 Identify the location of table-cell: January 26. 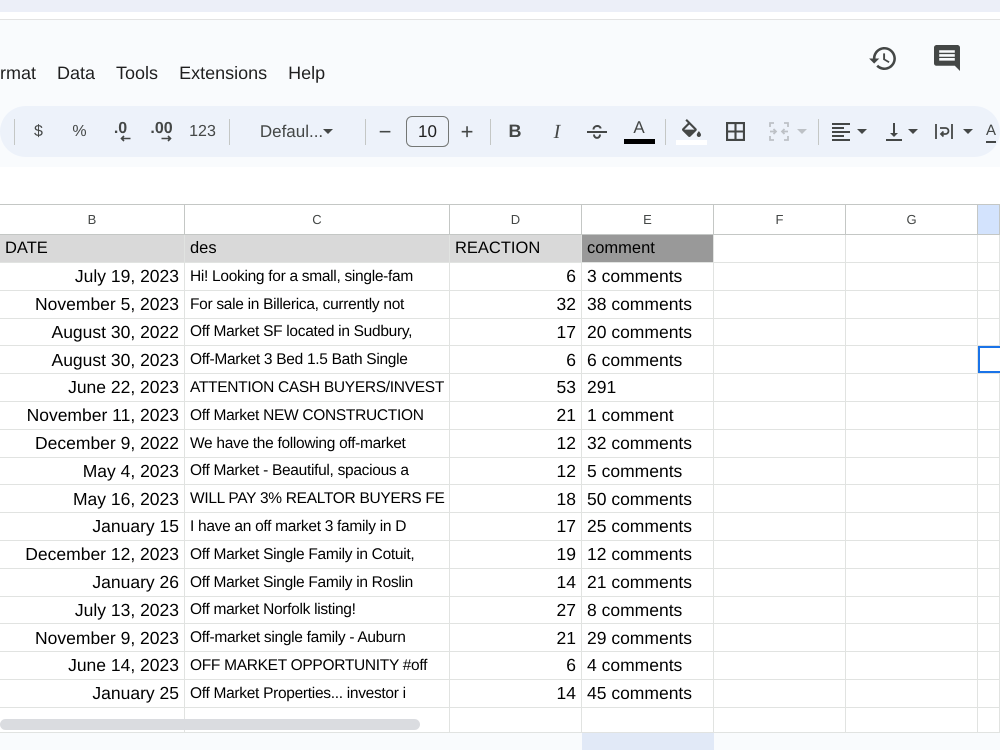
(92, 582).